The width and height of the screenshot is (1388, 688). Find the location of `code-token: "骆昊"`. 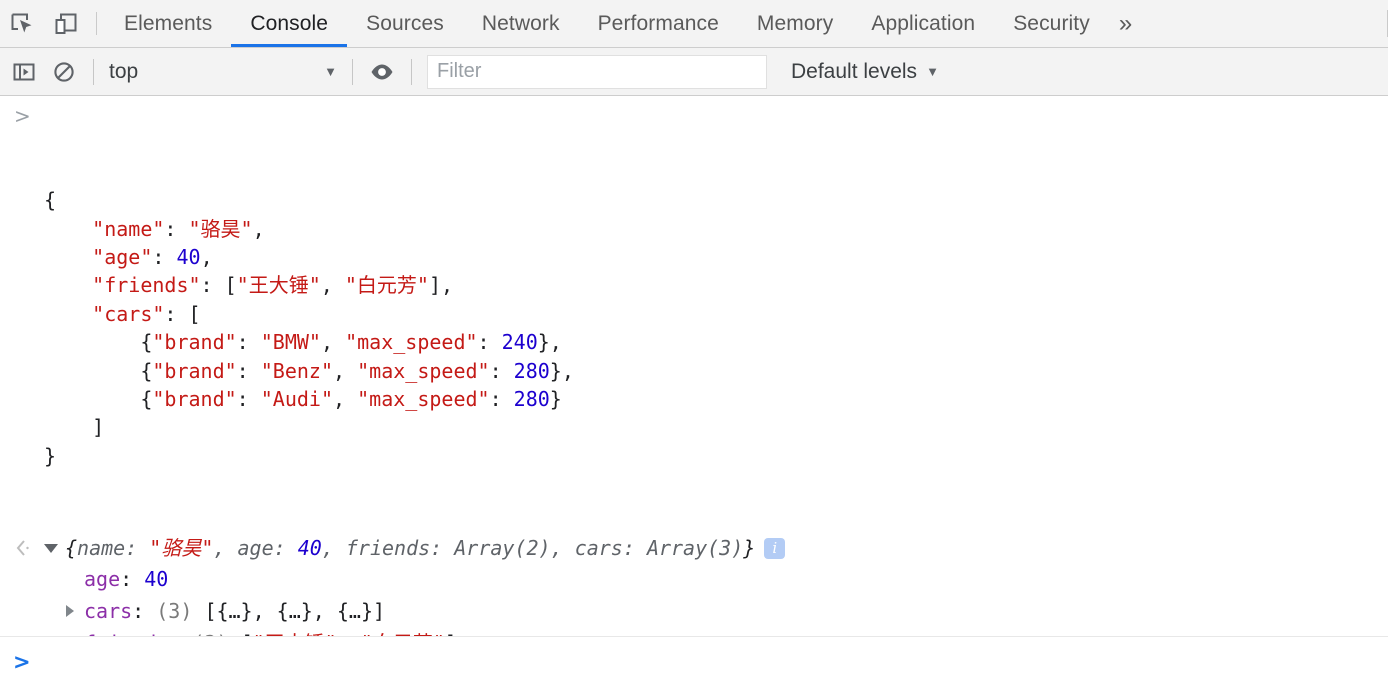

code-token: "骆昊" is located at coordinates (220, 228).